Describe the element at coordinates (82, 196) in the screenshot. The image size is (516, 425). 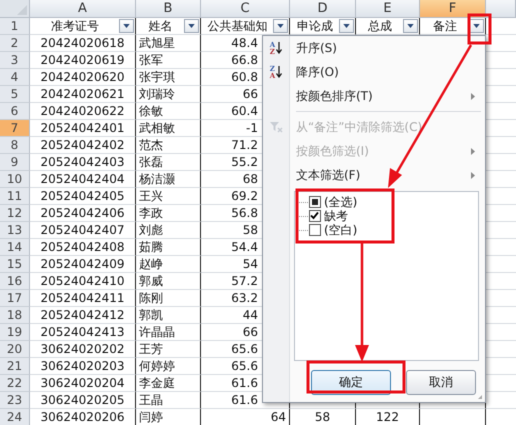
I see `table-cell: 20524042405` at that location.